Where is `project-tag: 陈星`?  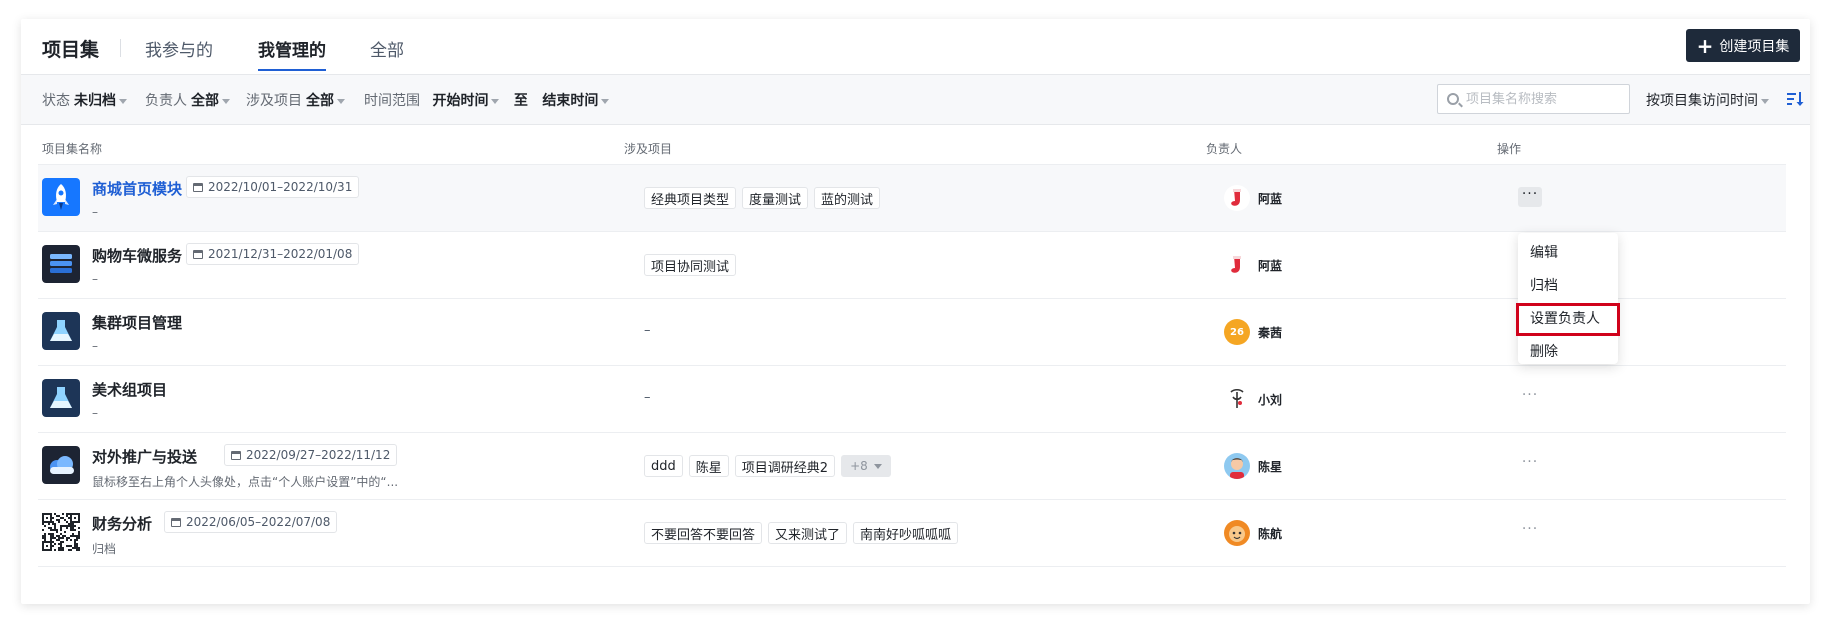 project-tag: 陈星 is located at coordinates (708, 466).